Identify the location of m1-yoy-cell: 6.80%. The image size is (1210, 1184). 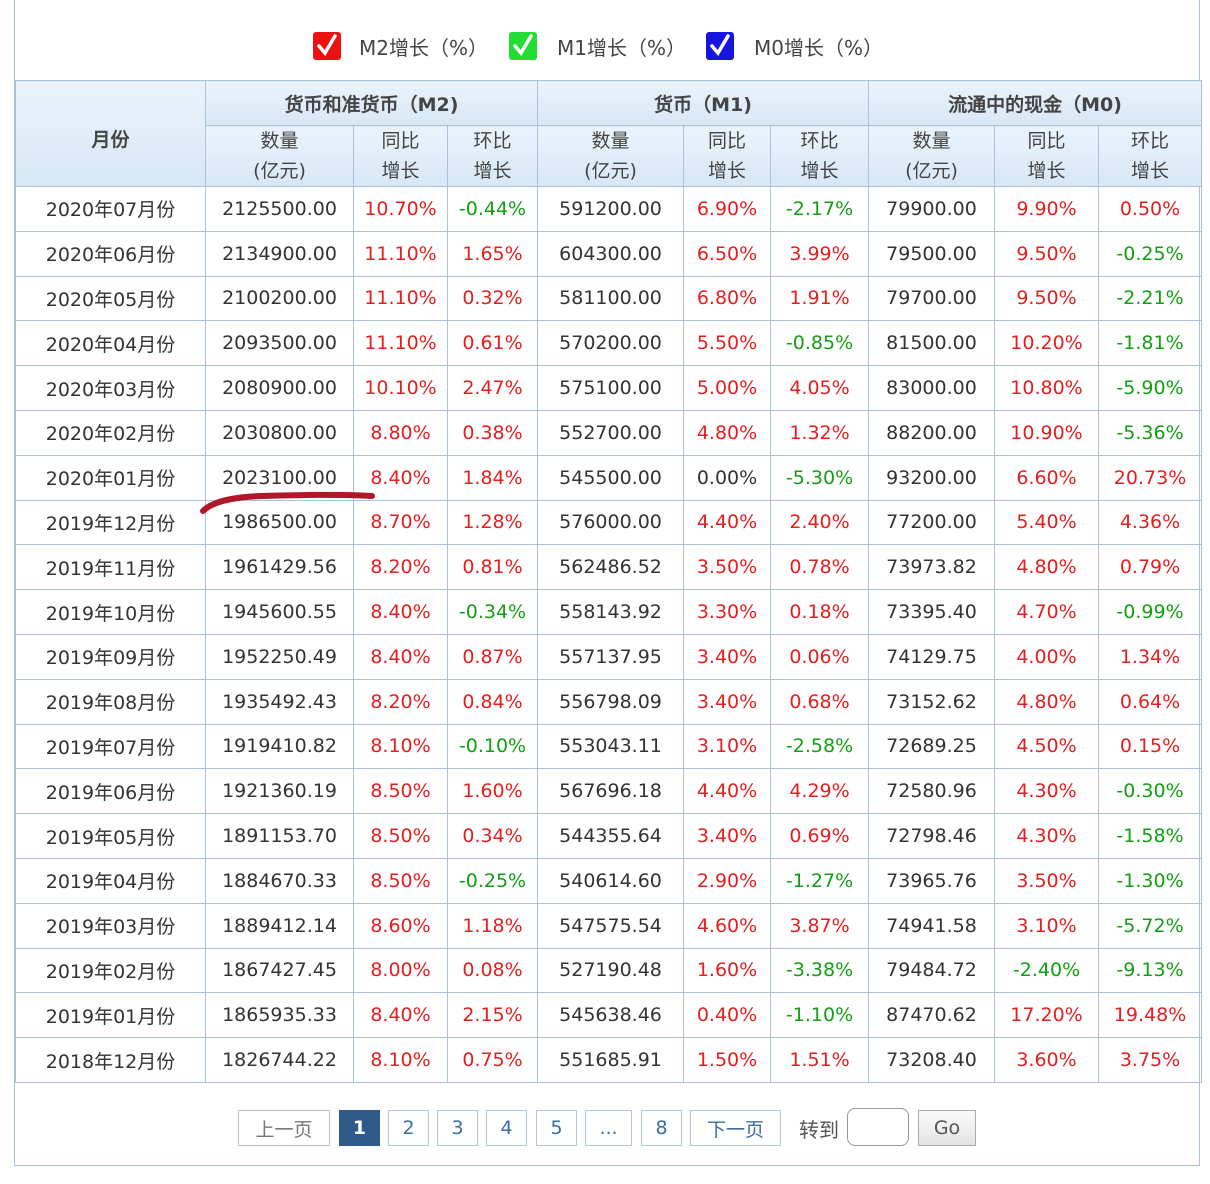
(727, 298).